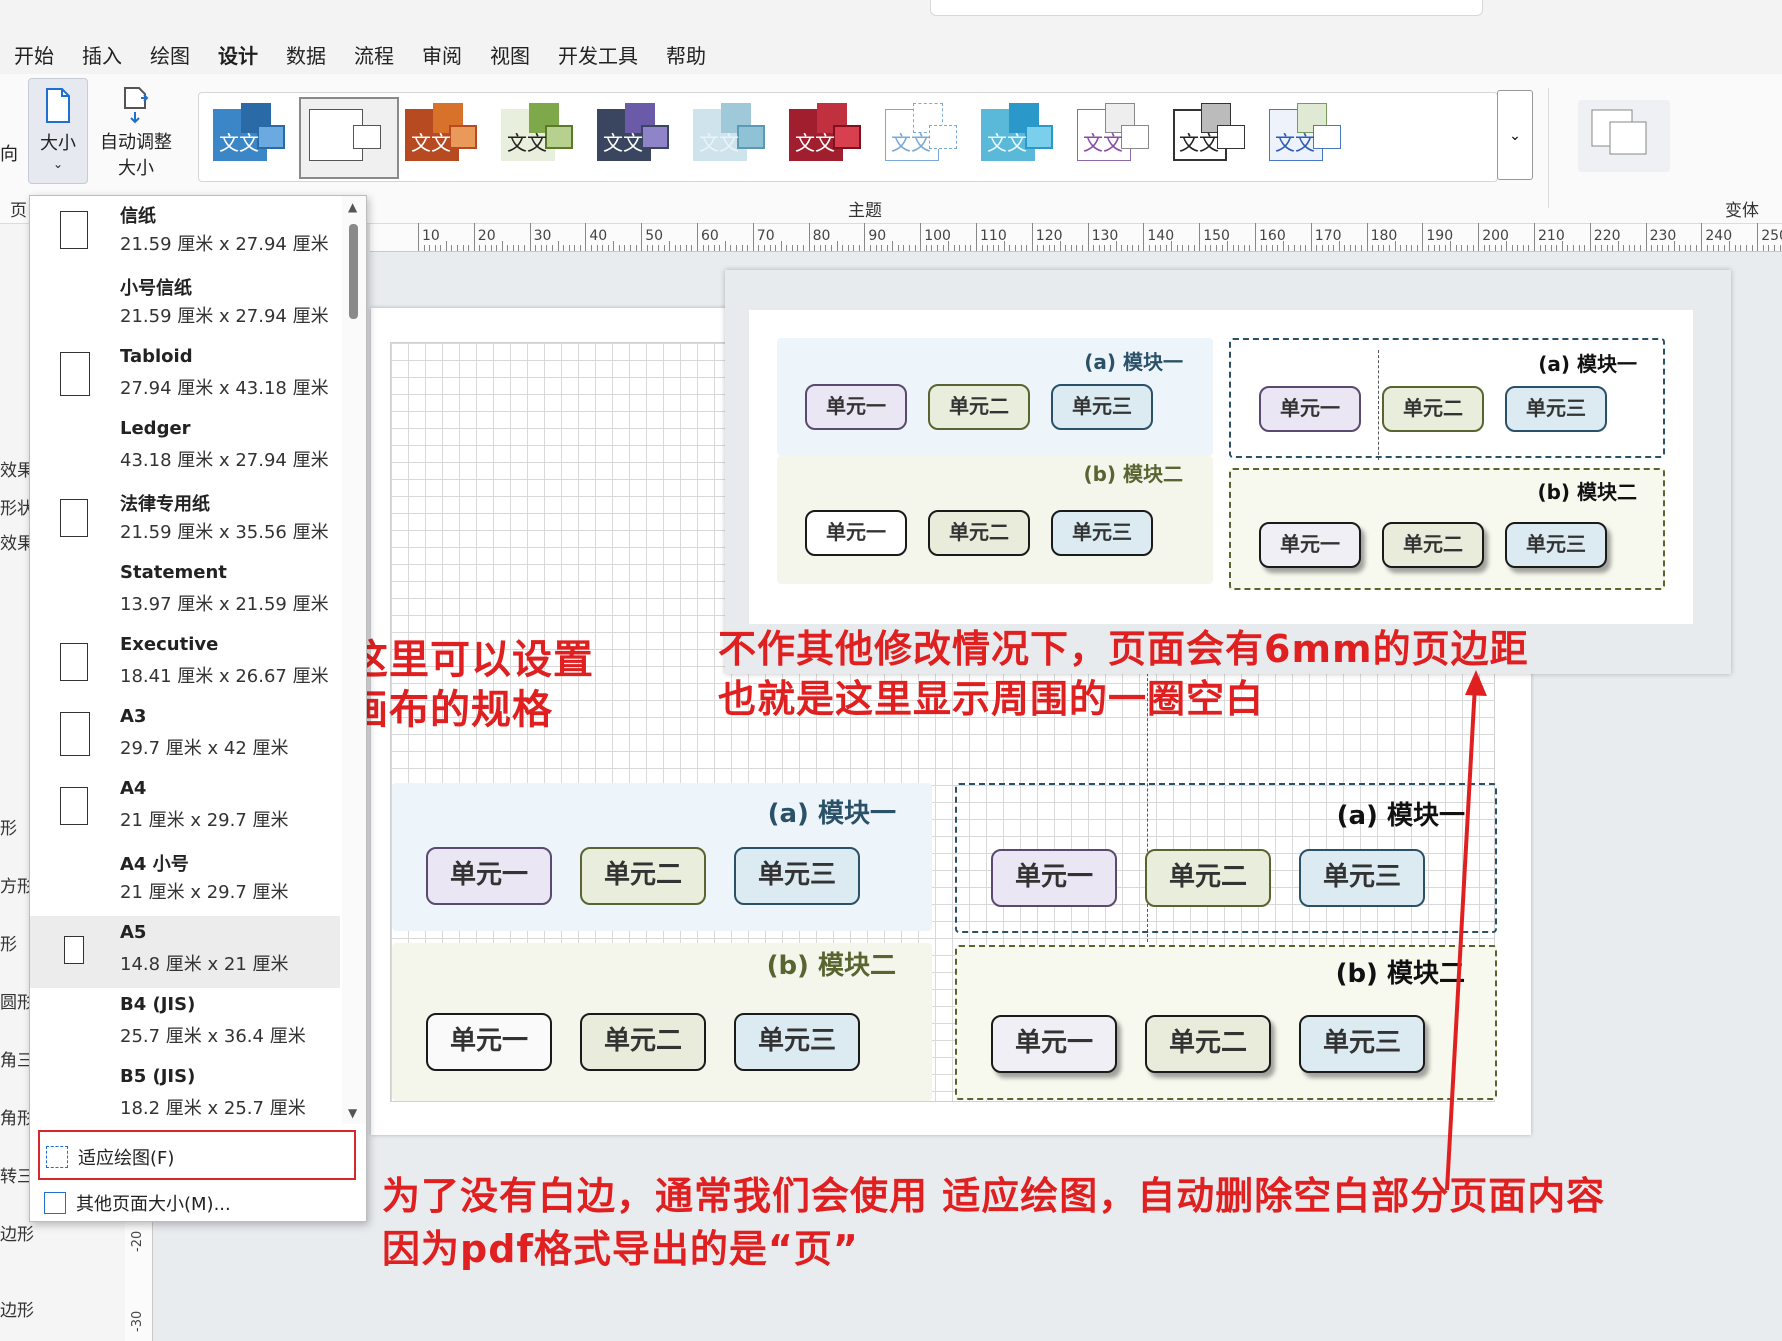  I want to click on module-b-panel-dashed: (b) 模块二 单元一 单元二 单元三, so click(1226, 1022).